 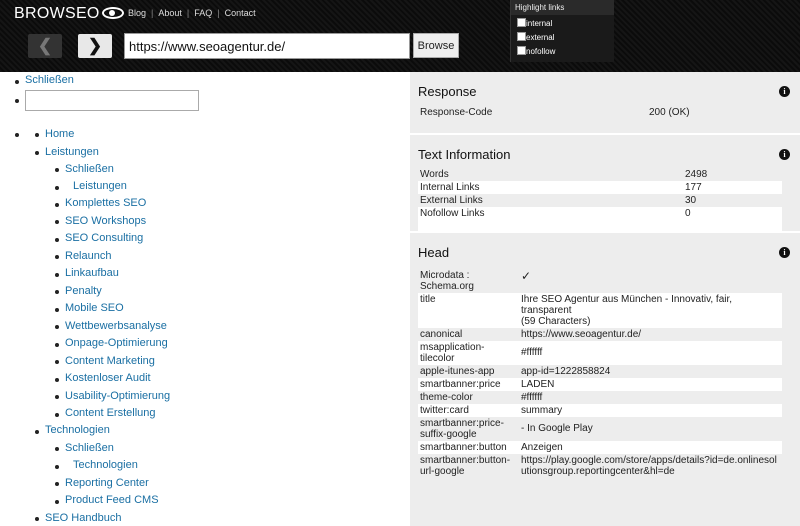 I want to click on table-row: canonical https://www.seoagentur.de/, so click(x=600, y=334).